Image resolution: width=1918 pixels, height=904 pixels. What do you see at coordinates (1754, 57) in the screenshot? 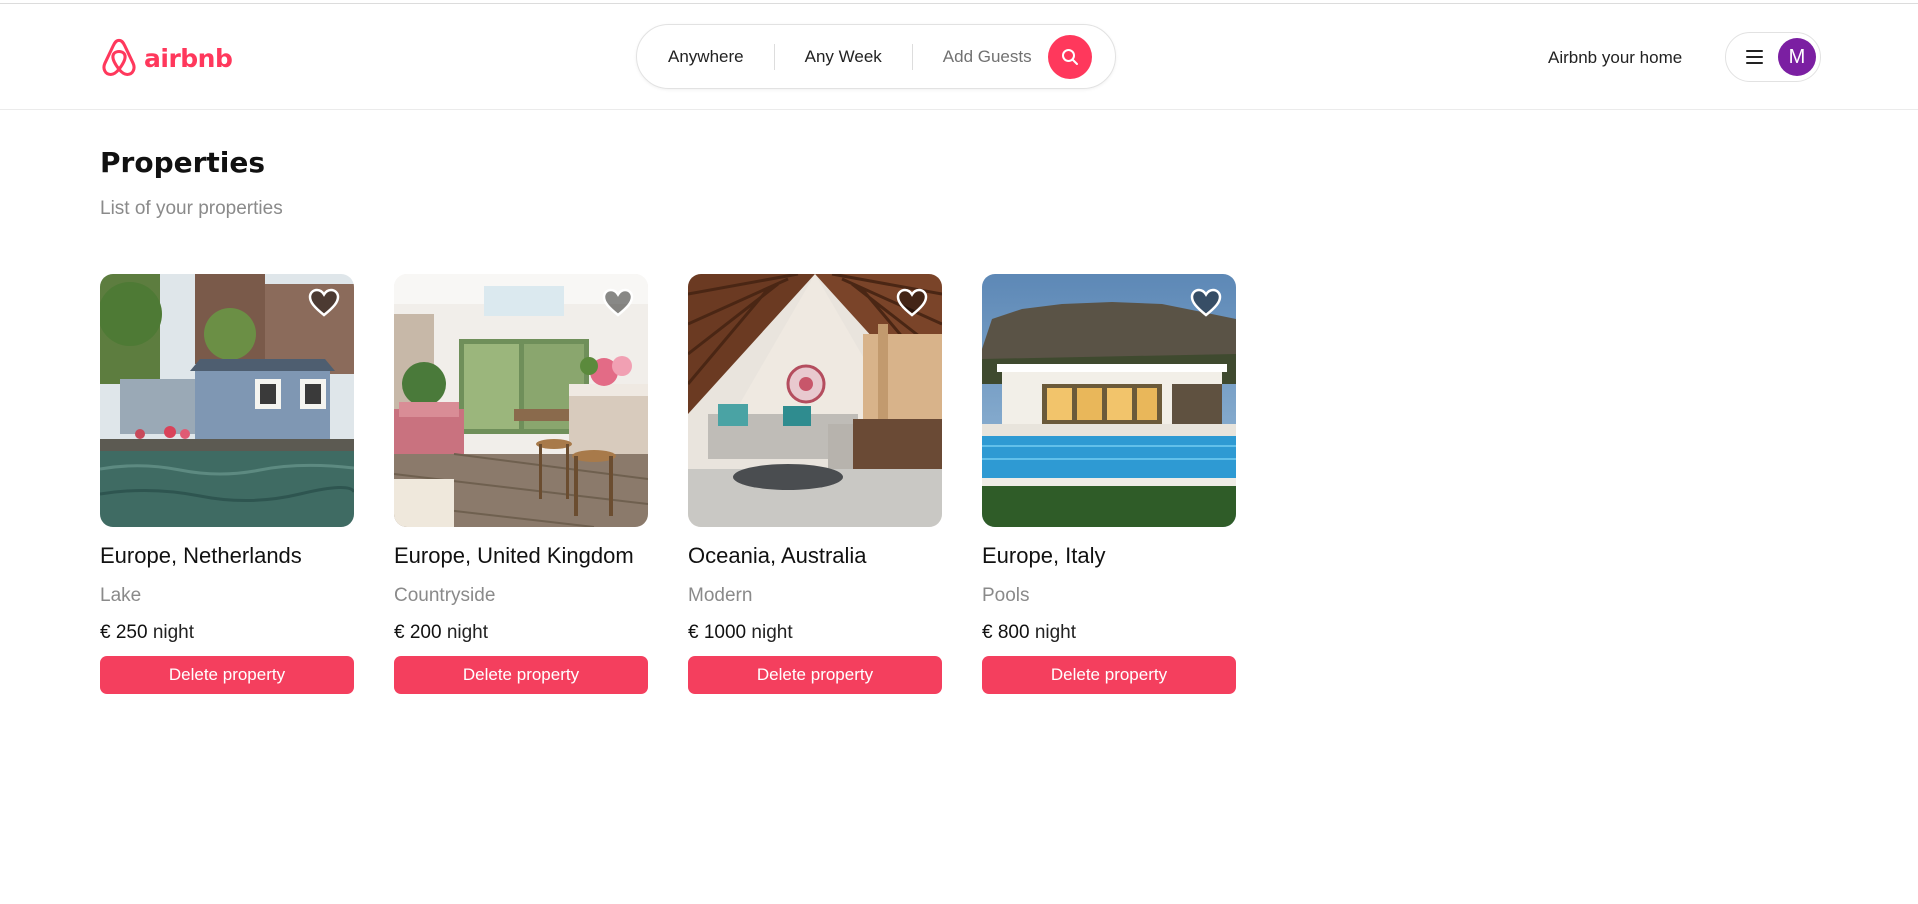
I see `hamburger-icon` at bounding box center [1754, 57].